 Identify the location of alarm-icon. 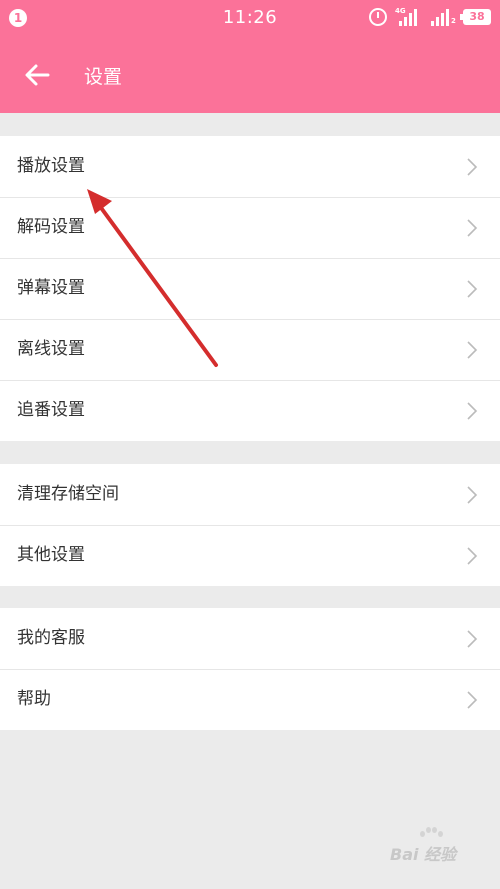
(378, 17).